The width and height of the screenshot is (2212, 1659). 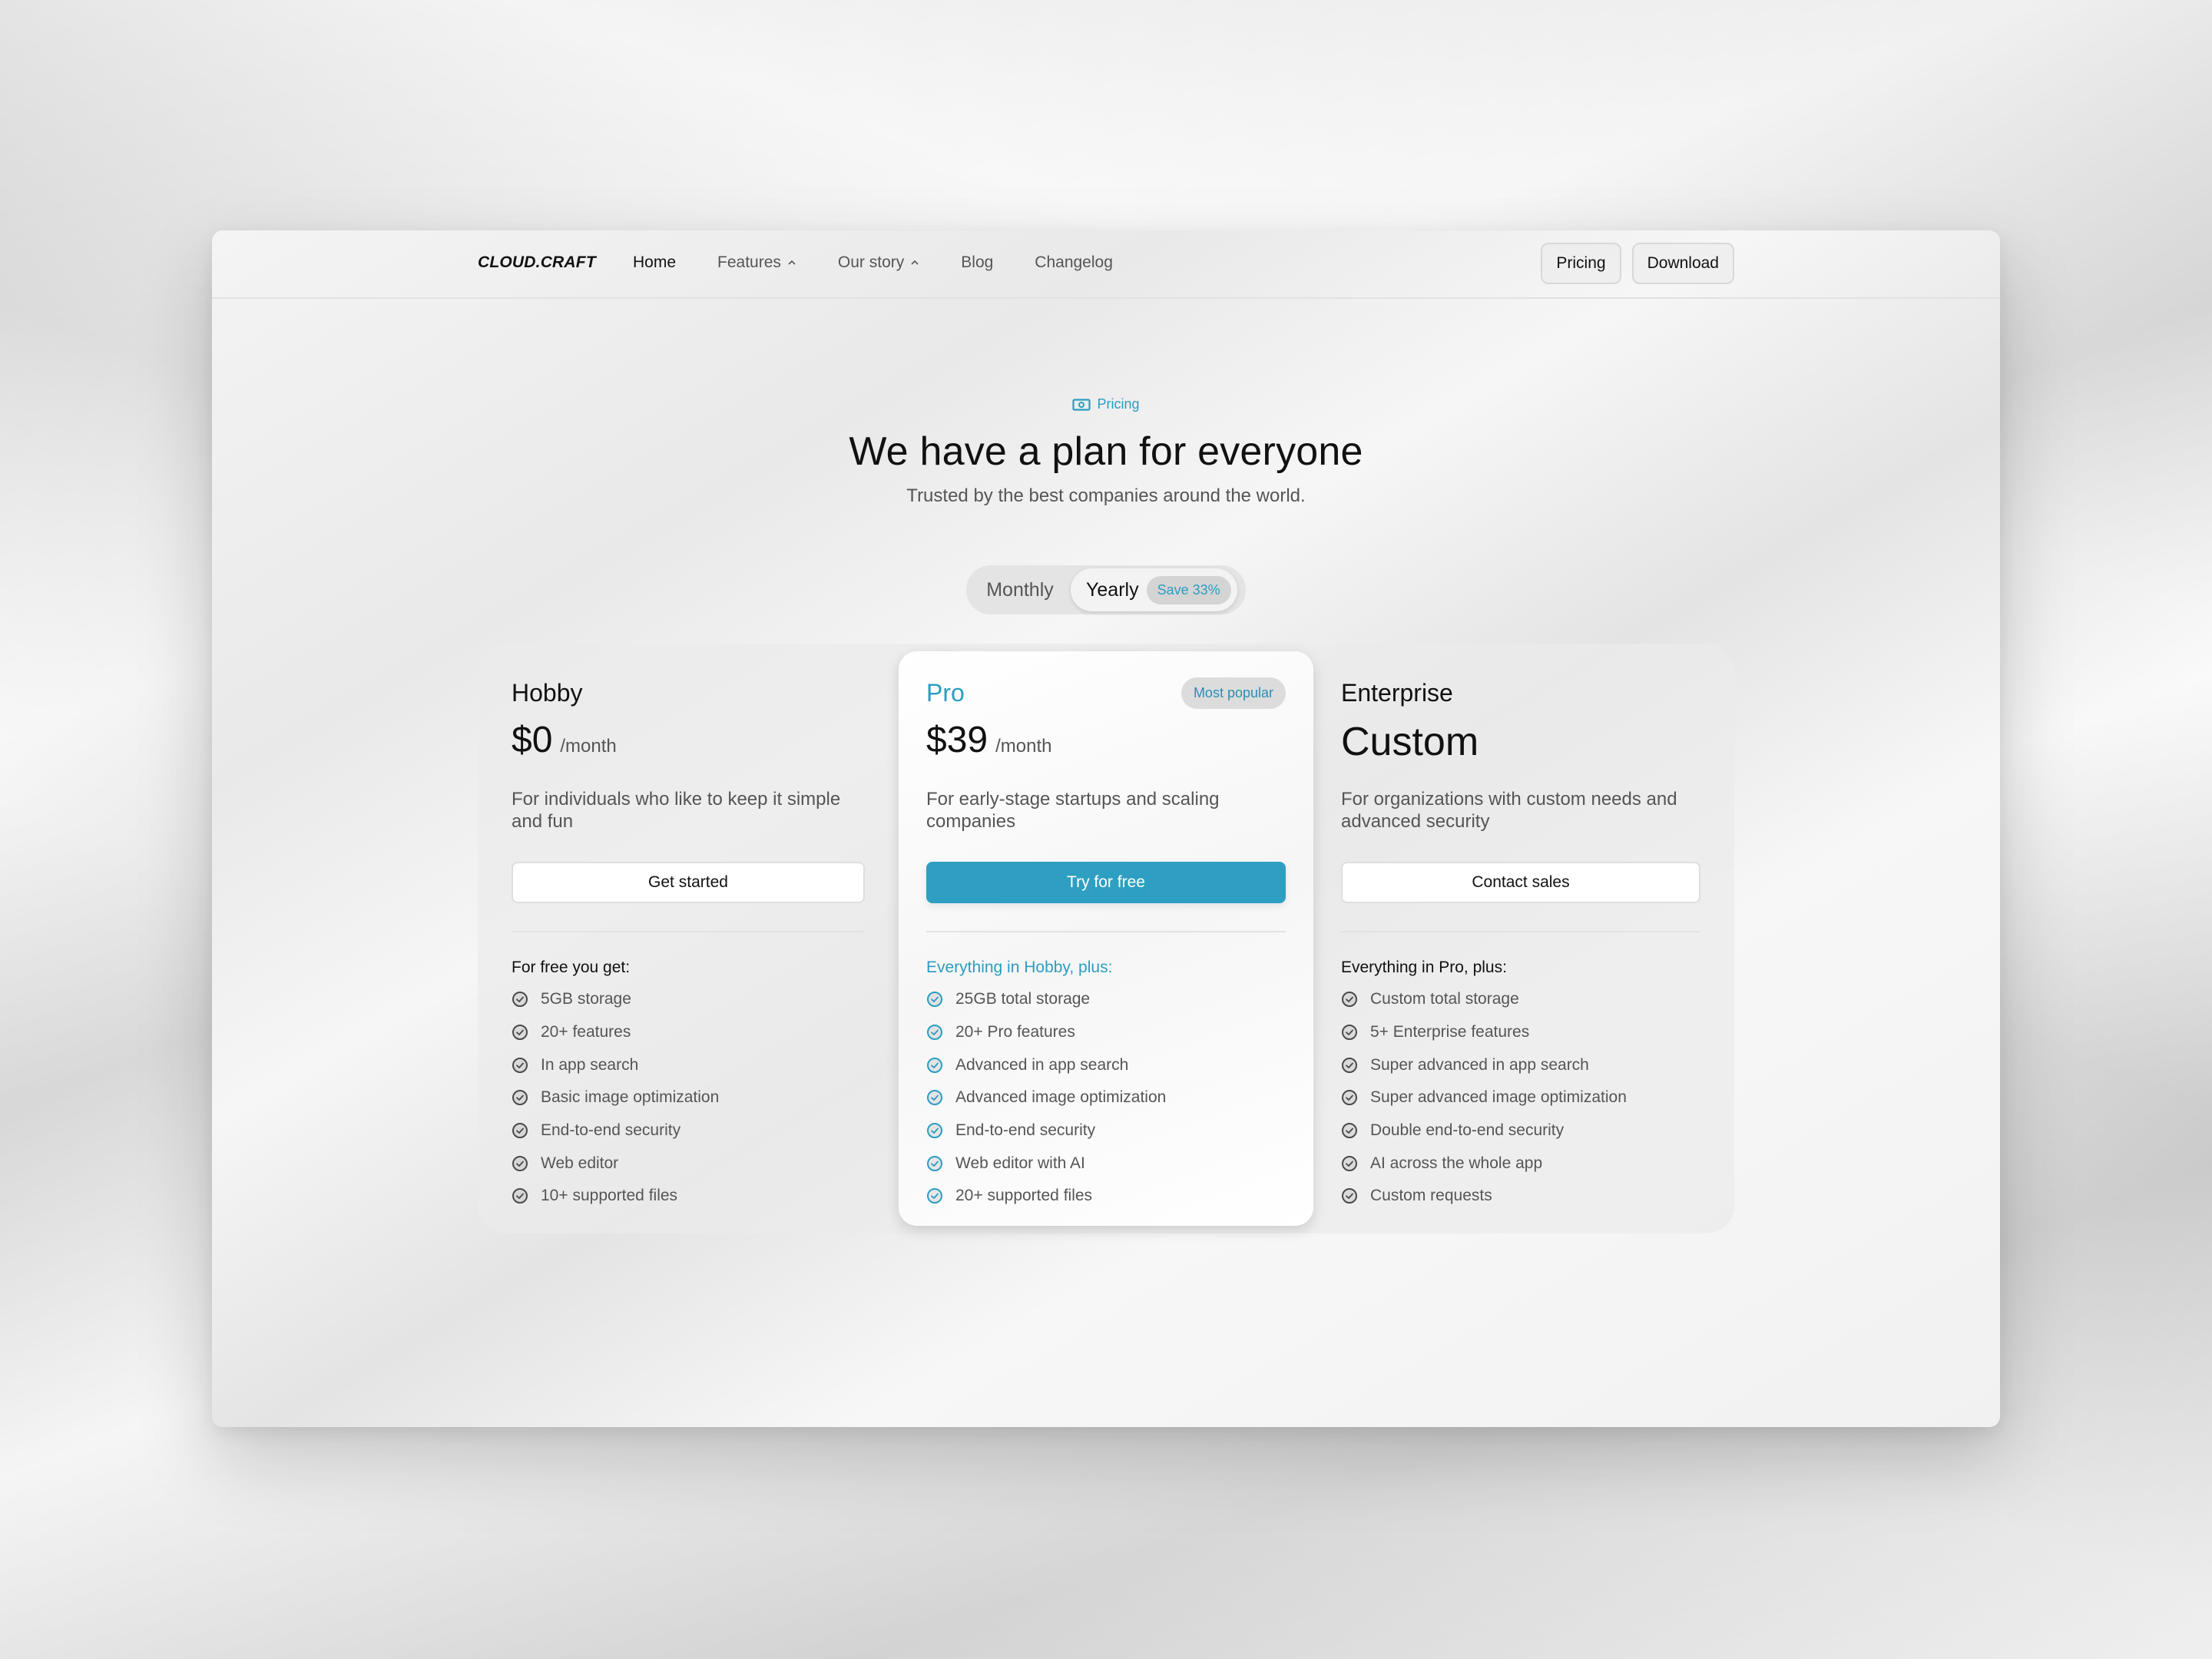 What do you see at coordinates (609, 1196) in the screenshot?
I see `feature-label: 10+ supported files` at bounding box center [609, 1196].